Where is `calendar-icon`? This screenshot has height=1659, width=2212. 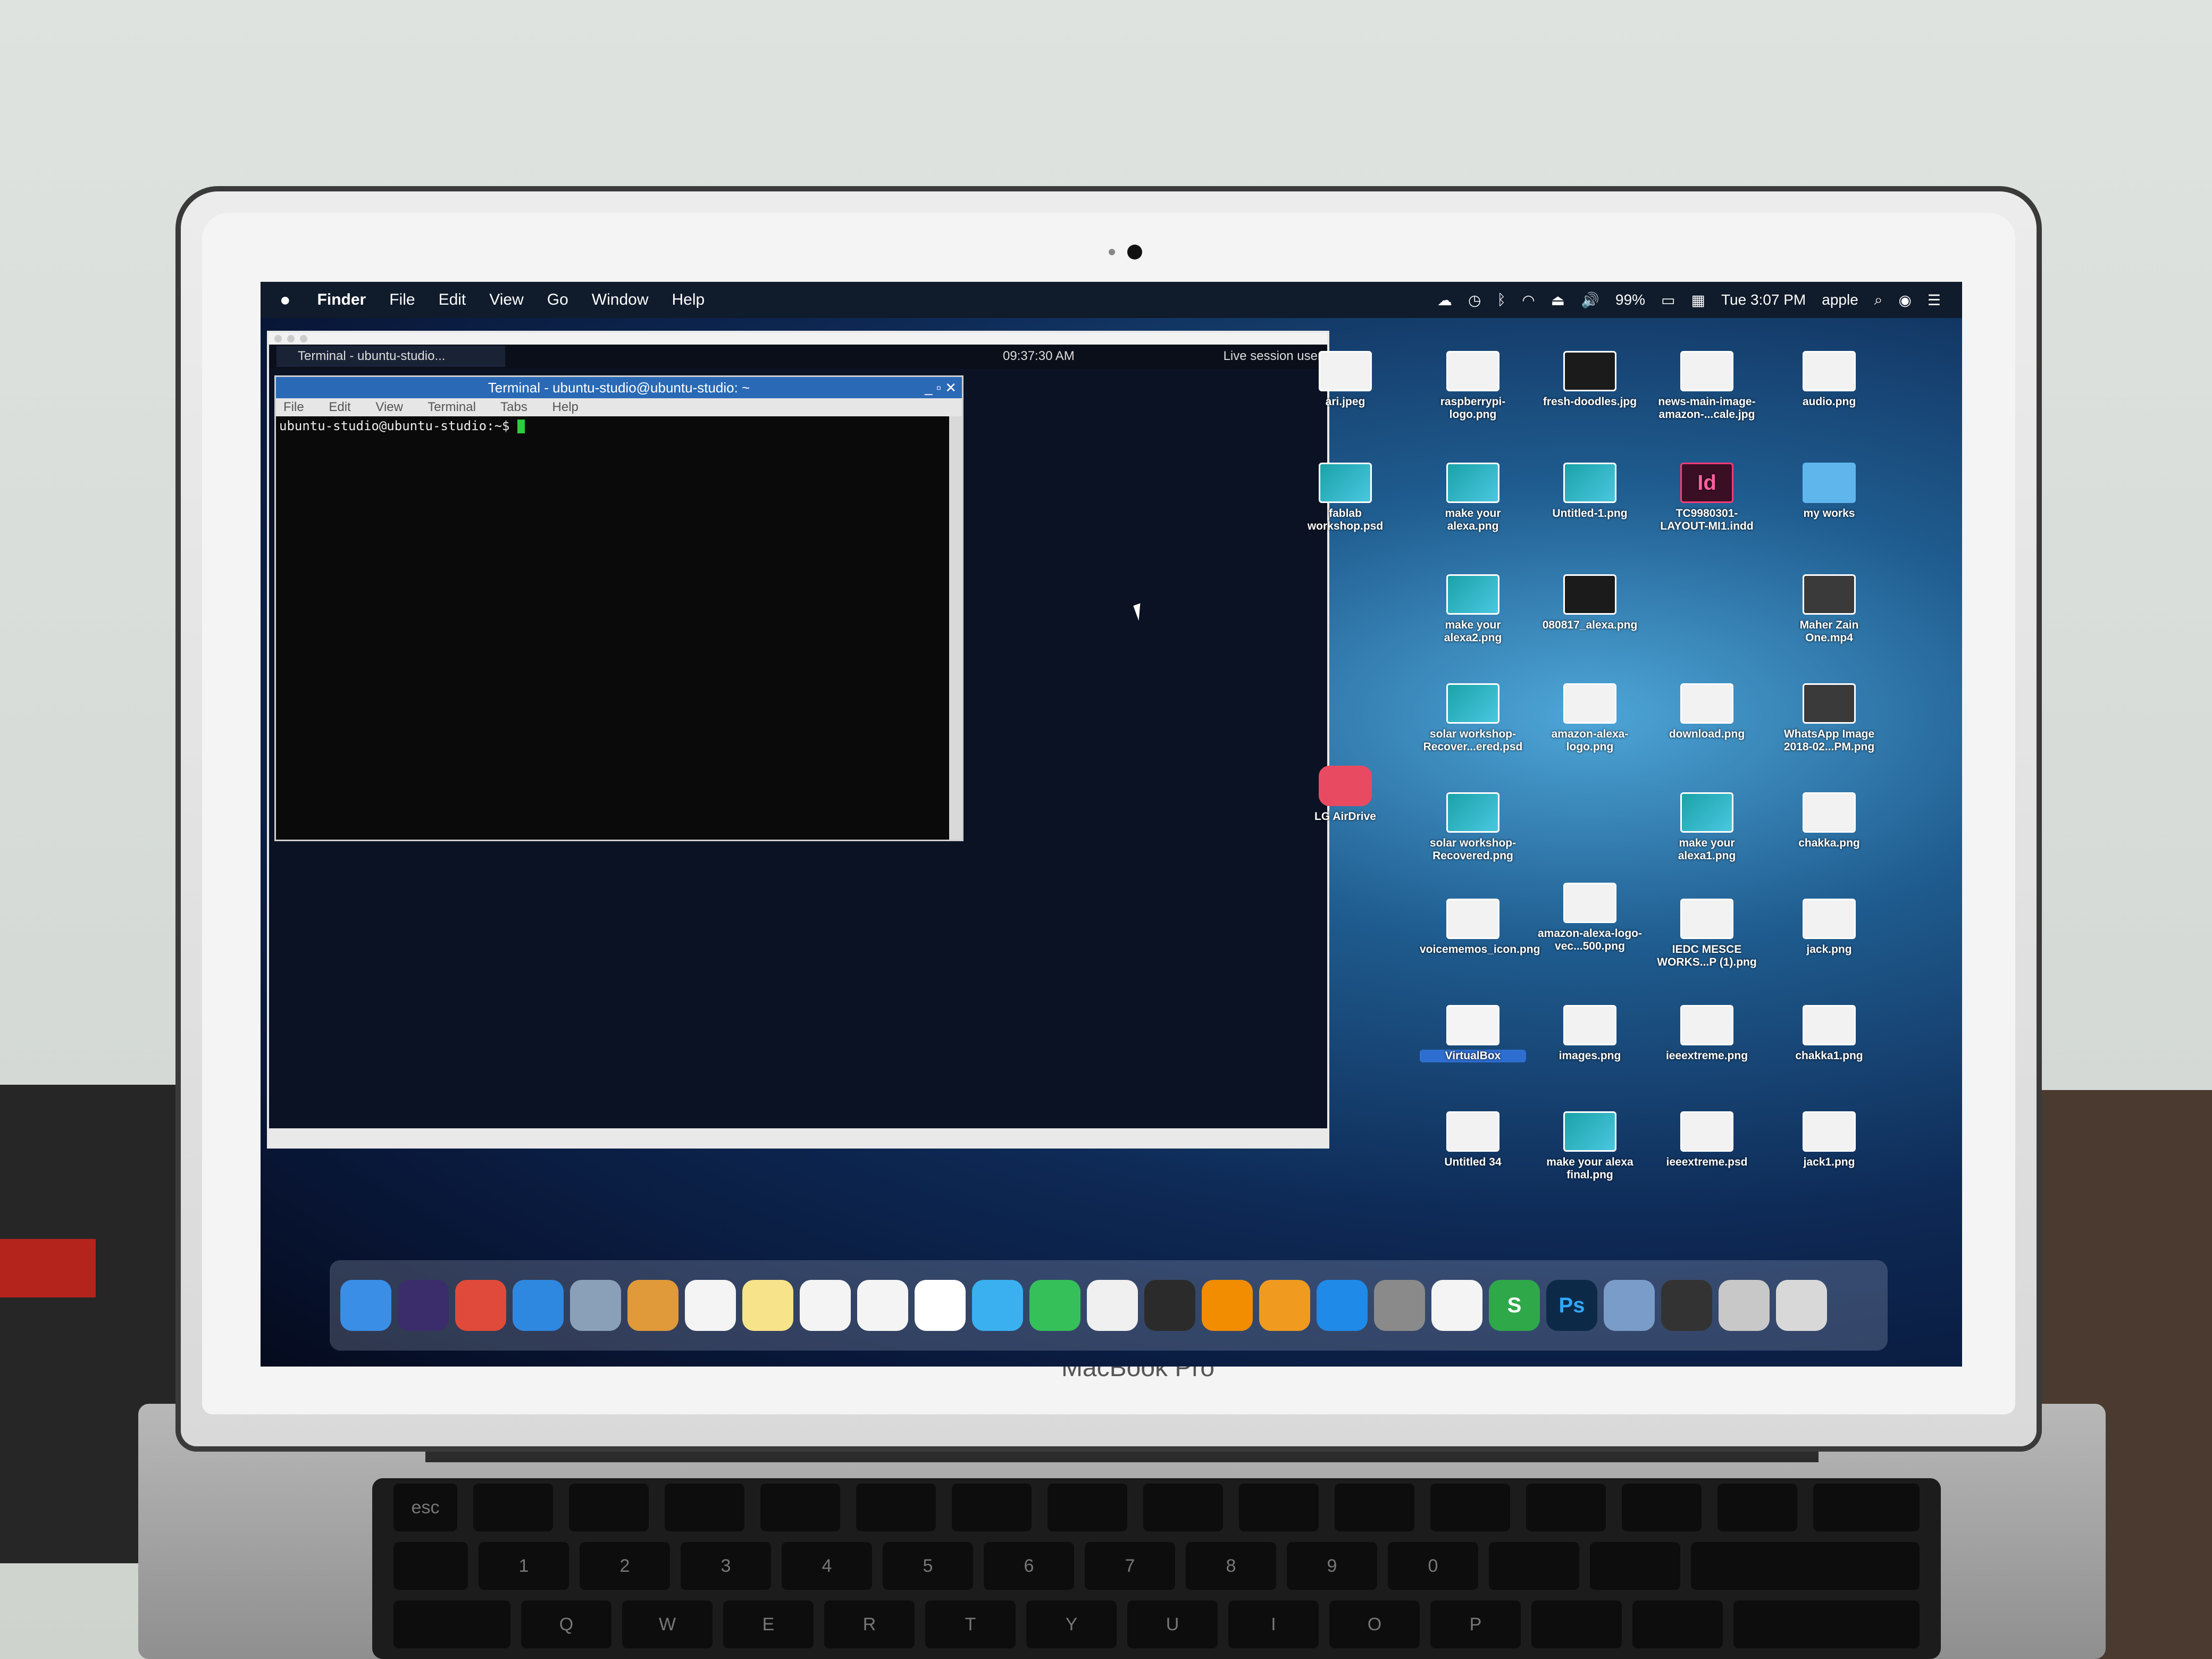 calendar-icon is located at coordinates (710, 1305).